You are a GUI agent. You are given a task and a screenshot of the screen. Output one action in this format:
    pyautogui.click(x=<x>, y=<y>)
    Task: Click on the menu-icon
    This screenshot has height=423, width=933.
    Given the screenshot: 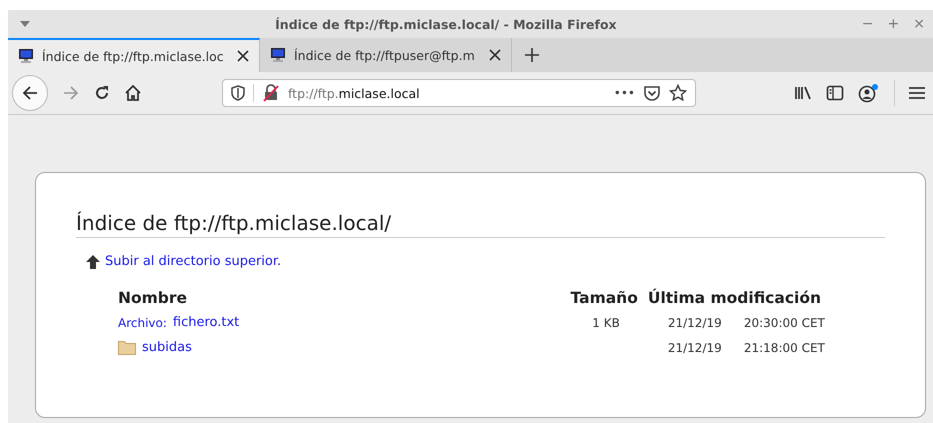 What is the action you would take?
    pyautogui.click(x=917, y=93)
    